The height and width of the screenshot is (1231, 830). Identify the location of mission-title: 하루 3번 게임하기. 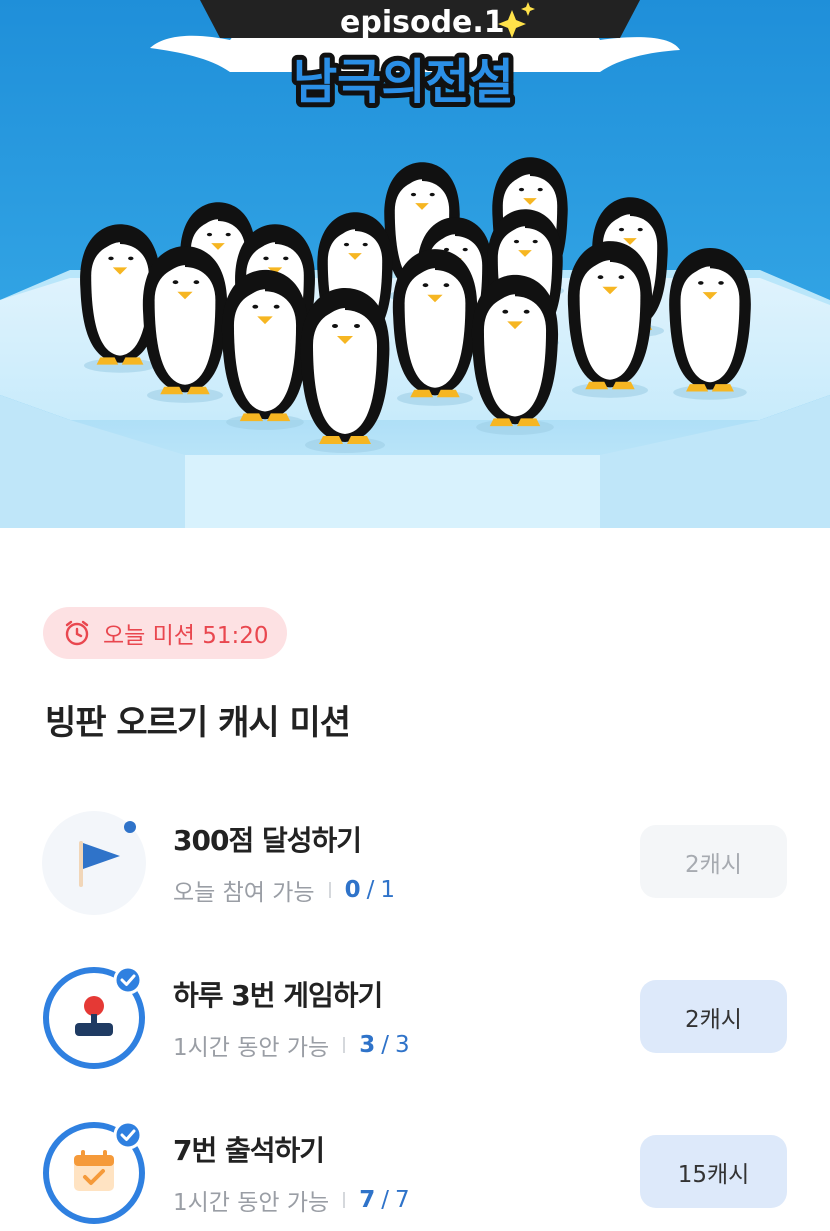
(278, 995).